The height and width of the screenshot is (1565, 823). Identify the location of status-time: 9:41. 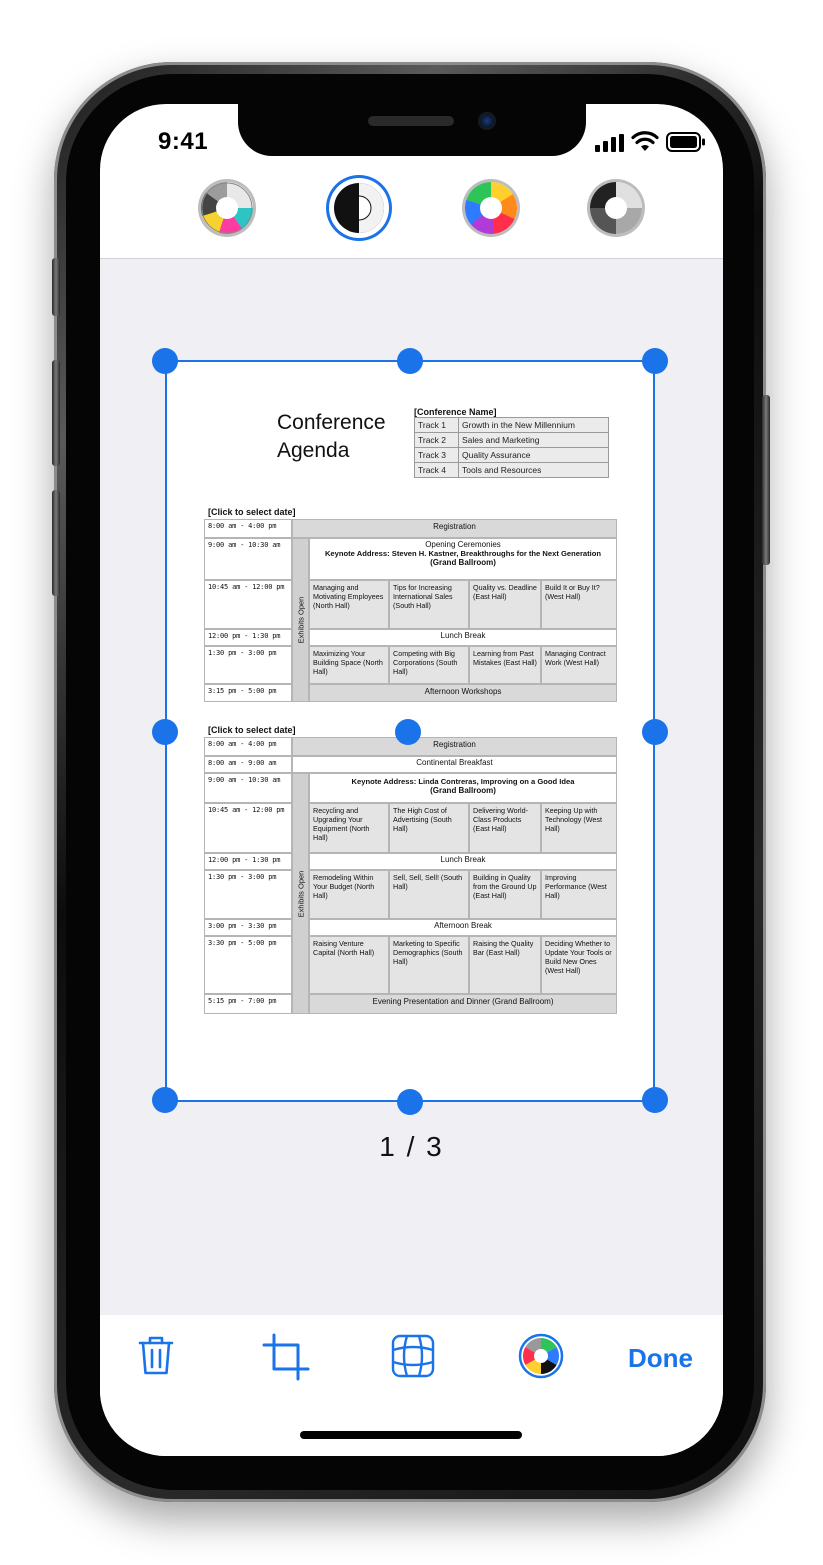
(183, 141).